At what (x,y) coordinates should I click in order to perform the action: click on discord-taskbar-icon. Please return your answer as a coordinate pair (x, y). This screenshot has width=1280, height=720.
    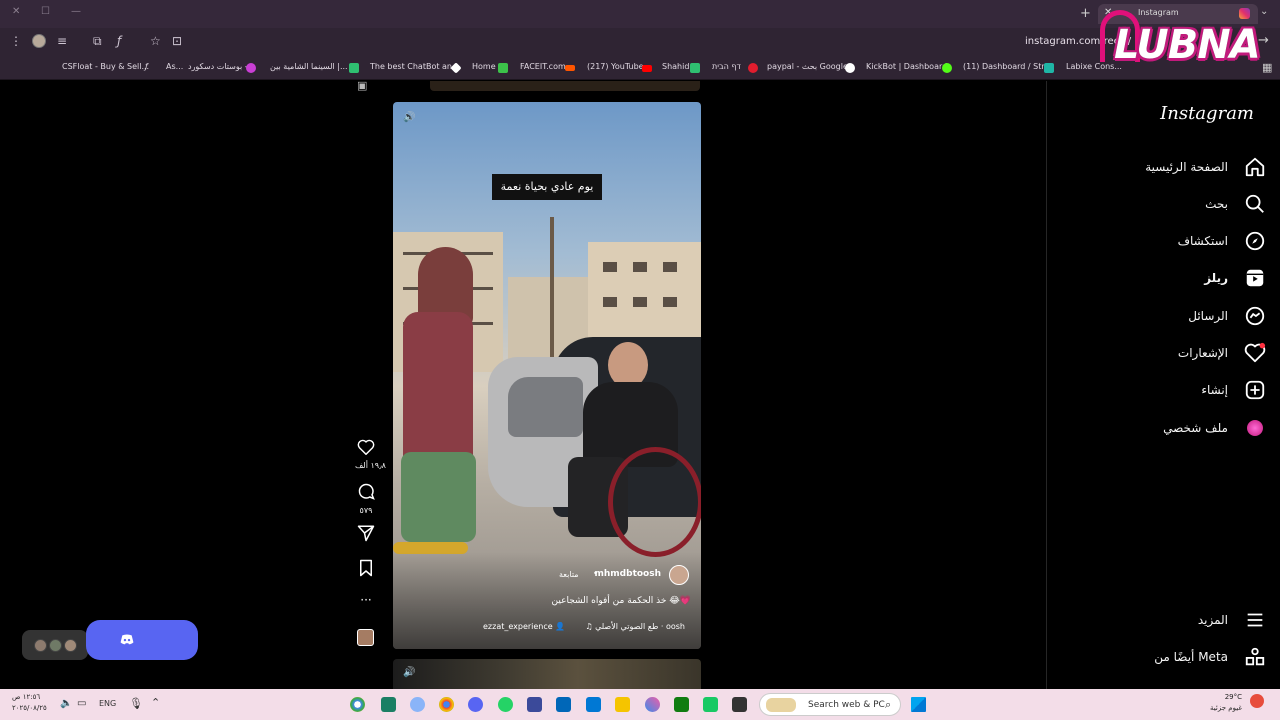
    Looking at the image, I should click on (475, 704).